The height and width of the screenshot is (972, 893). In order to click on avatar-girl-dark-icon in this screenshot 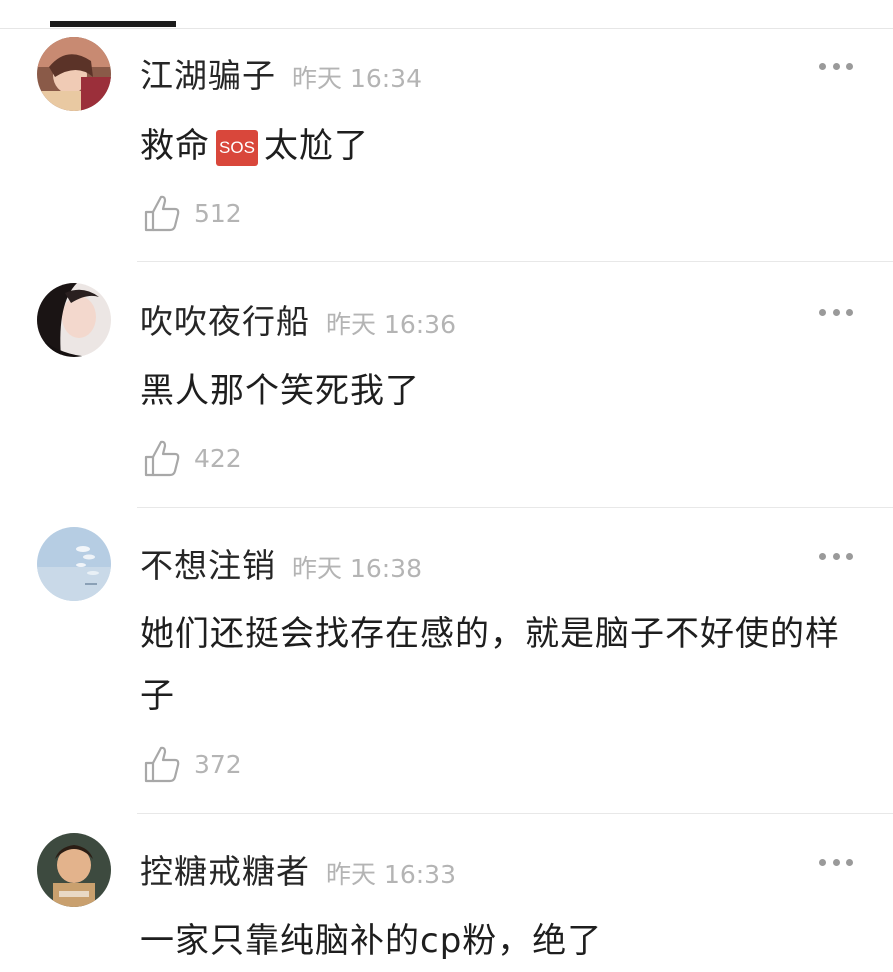, I will do `click(74, 320)`.